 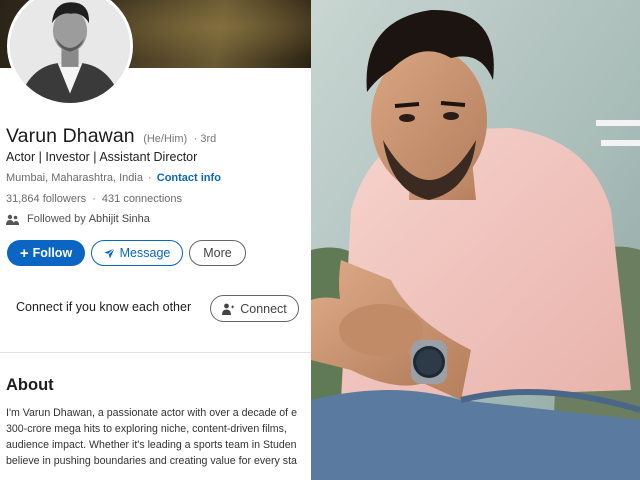 What do you see at coordinates (109, 253) in the screenshot?
I see `send-icon` at bounding box center [109, 253].